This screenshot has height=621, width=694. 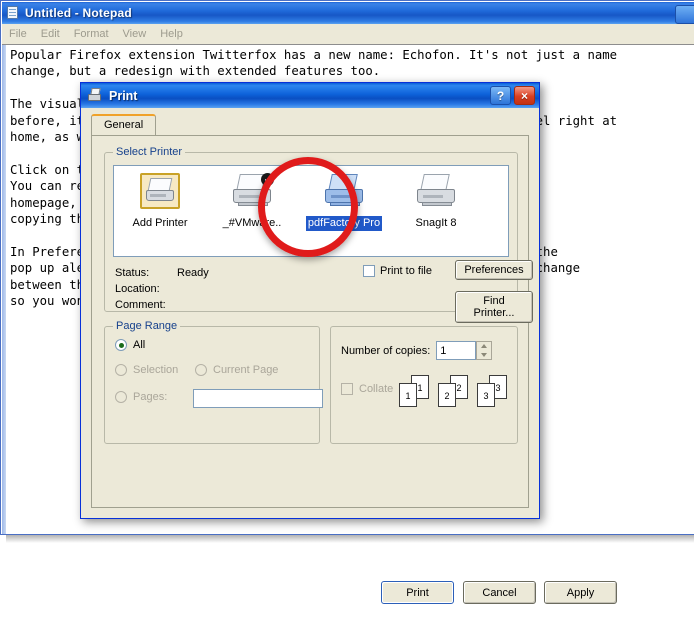 What do you see at coordinates (486, 395) in the screenshot?
I see `sheet-front: 3` at bounding box center [486, 395].